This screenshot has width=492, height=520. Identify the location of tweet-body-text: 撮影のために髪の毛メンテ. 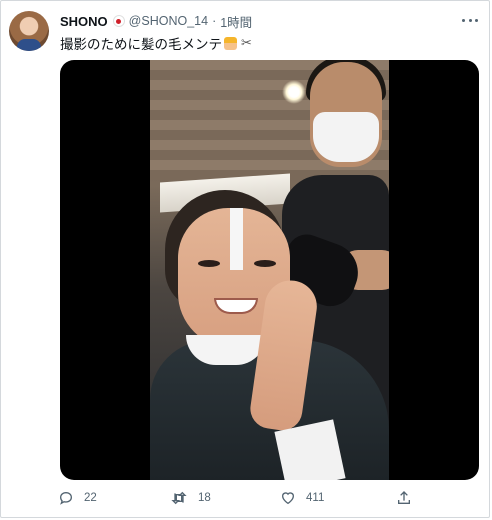
(141, 44).